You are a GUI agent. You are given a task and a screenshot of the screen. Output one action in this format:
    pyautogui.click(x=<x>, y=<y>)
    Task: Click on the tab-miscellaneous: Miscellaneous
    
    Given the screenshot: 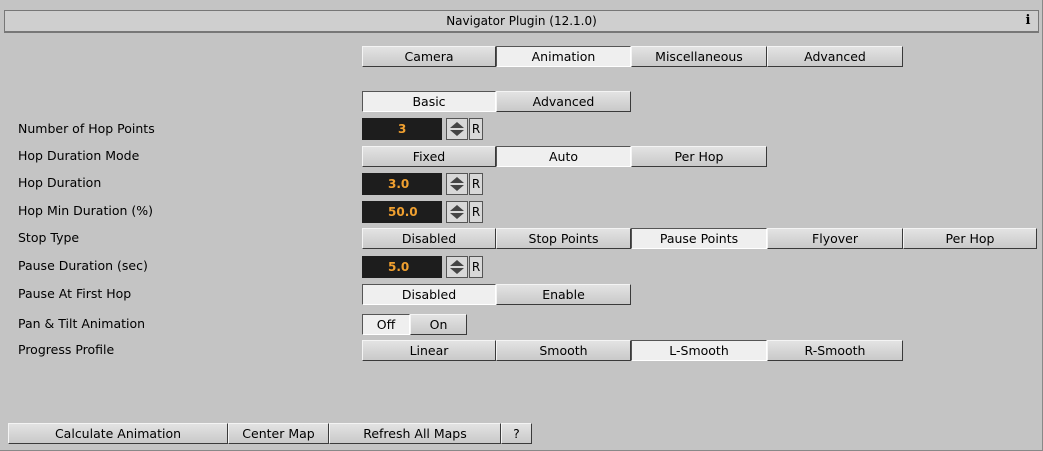 What is the action you would take?
    pyautogui.click(x=699, y=56)
    